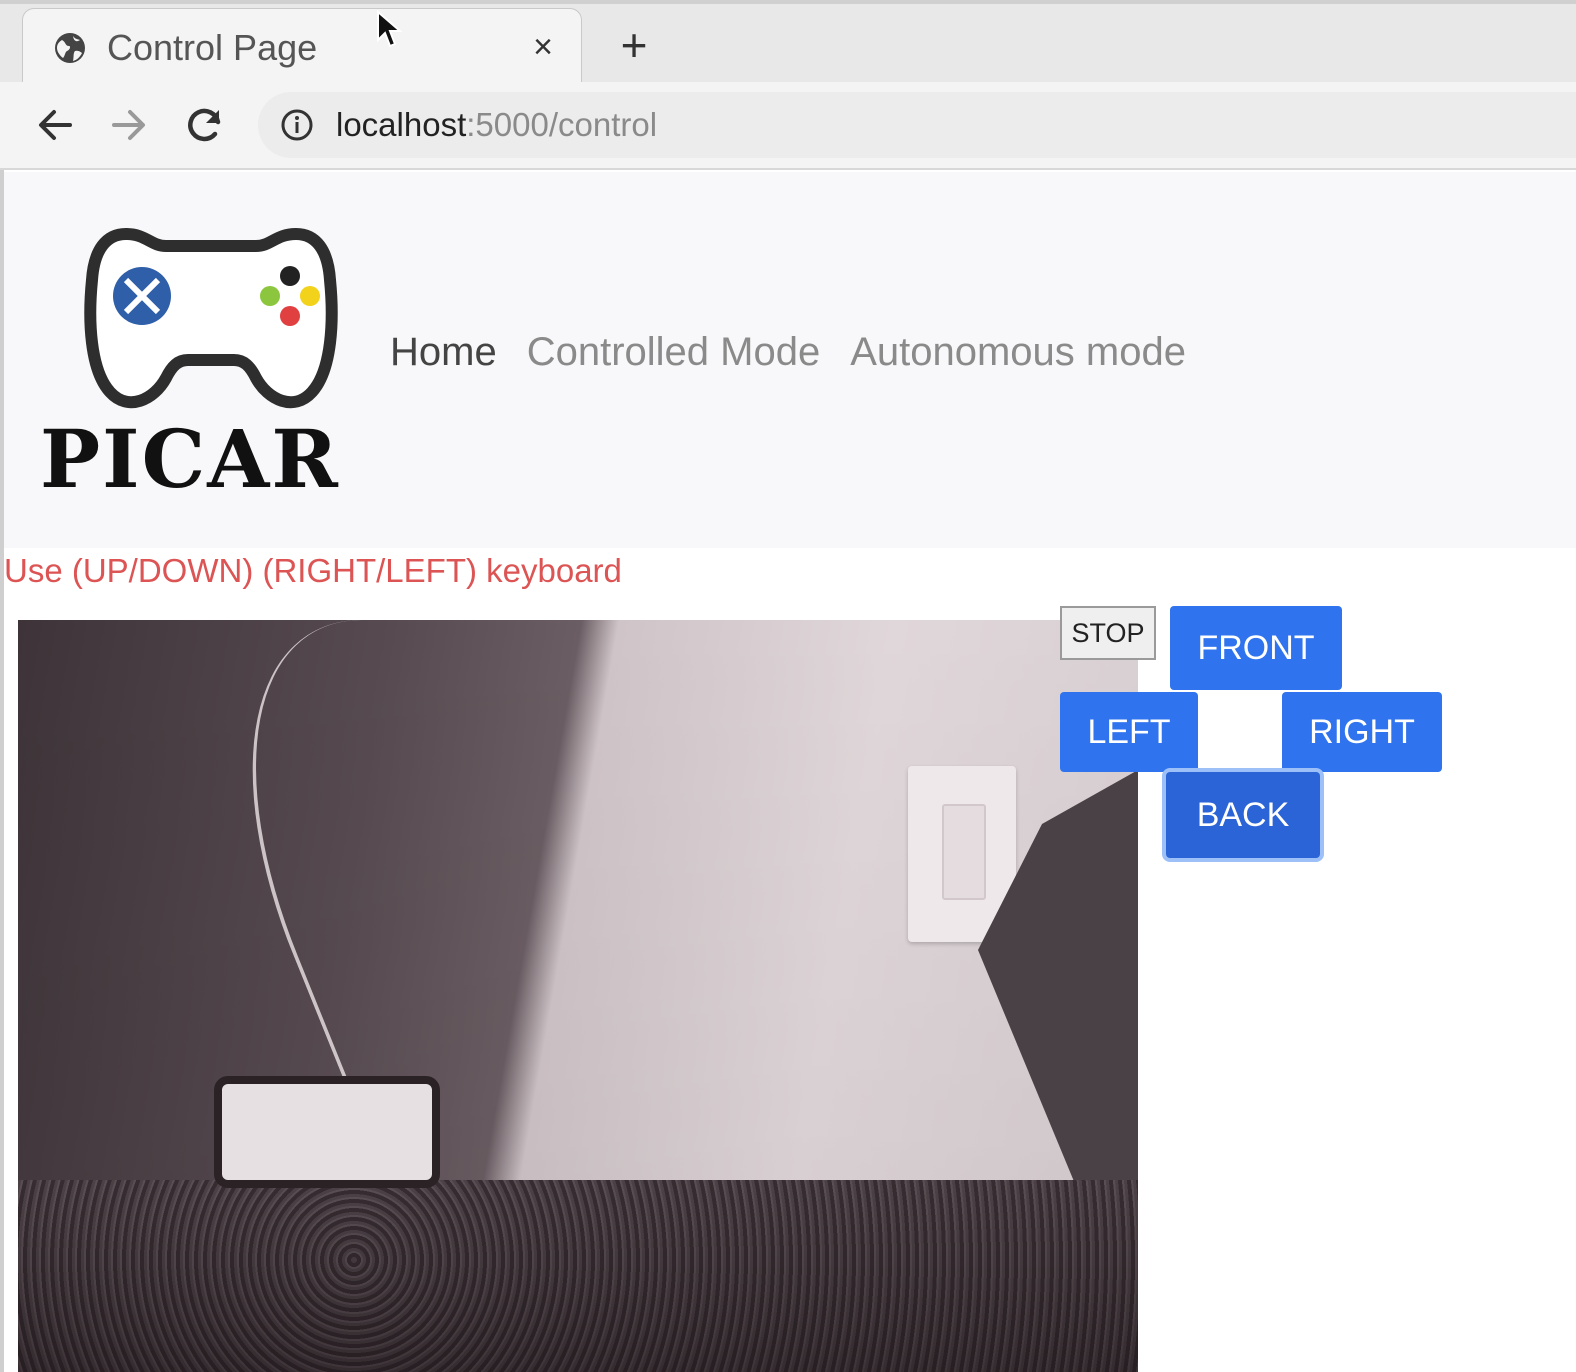 The height and width of the screenshot is (1372, 1576). What do you see at coordinates (634, 45) in the screenshot?
I see `plus-icon: +` at bounding box center [634, 45].